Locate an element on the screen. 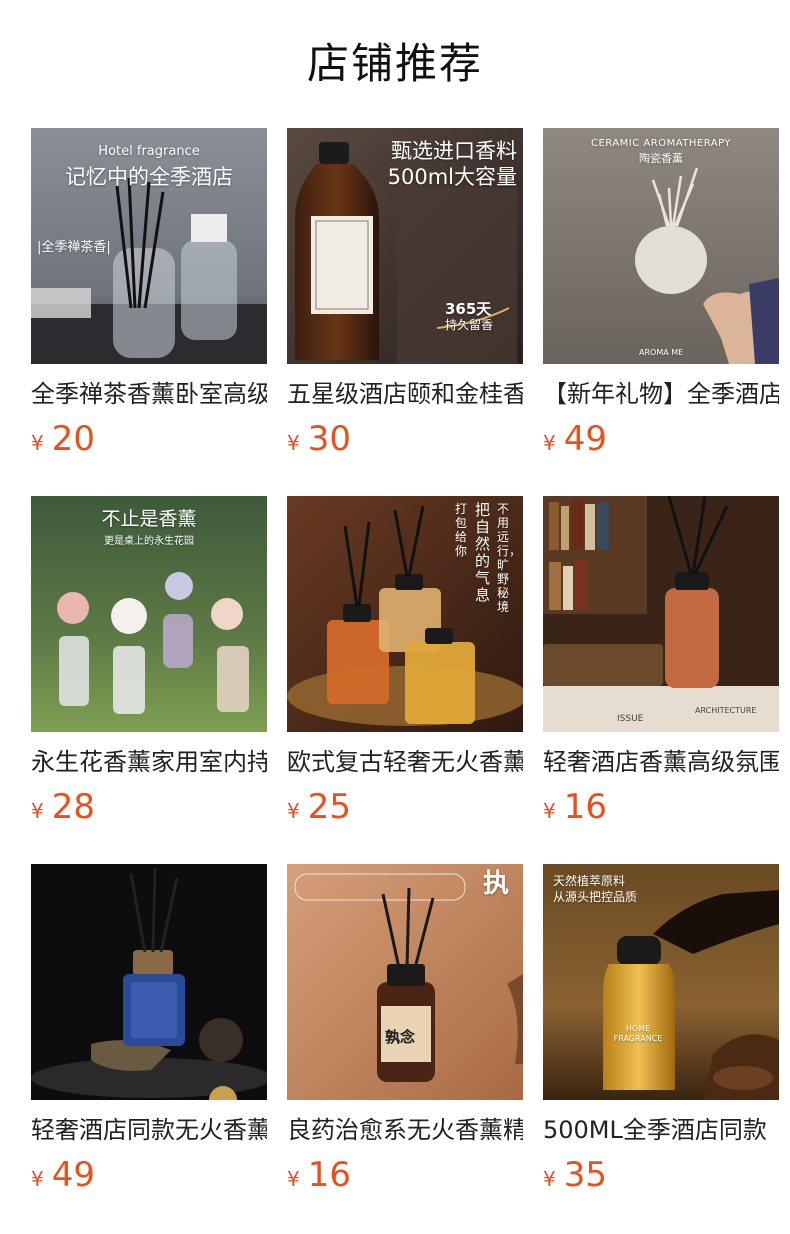 This screenshot has height=1234, width=790. product-name: 永生花香薰家用室内持 is located at coordinates (149, 762).